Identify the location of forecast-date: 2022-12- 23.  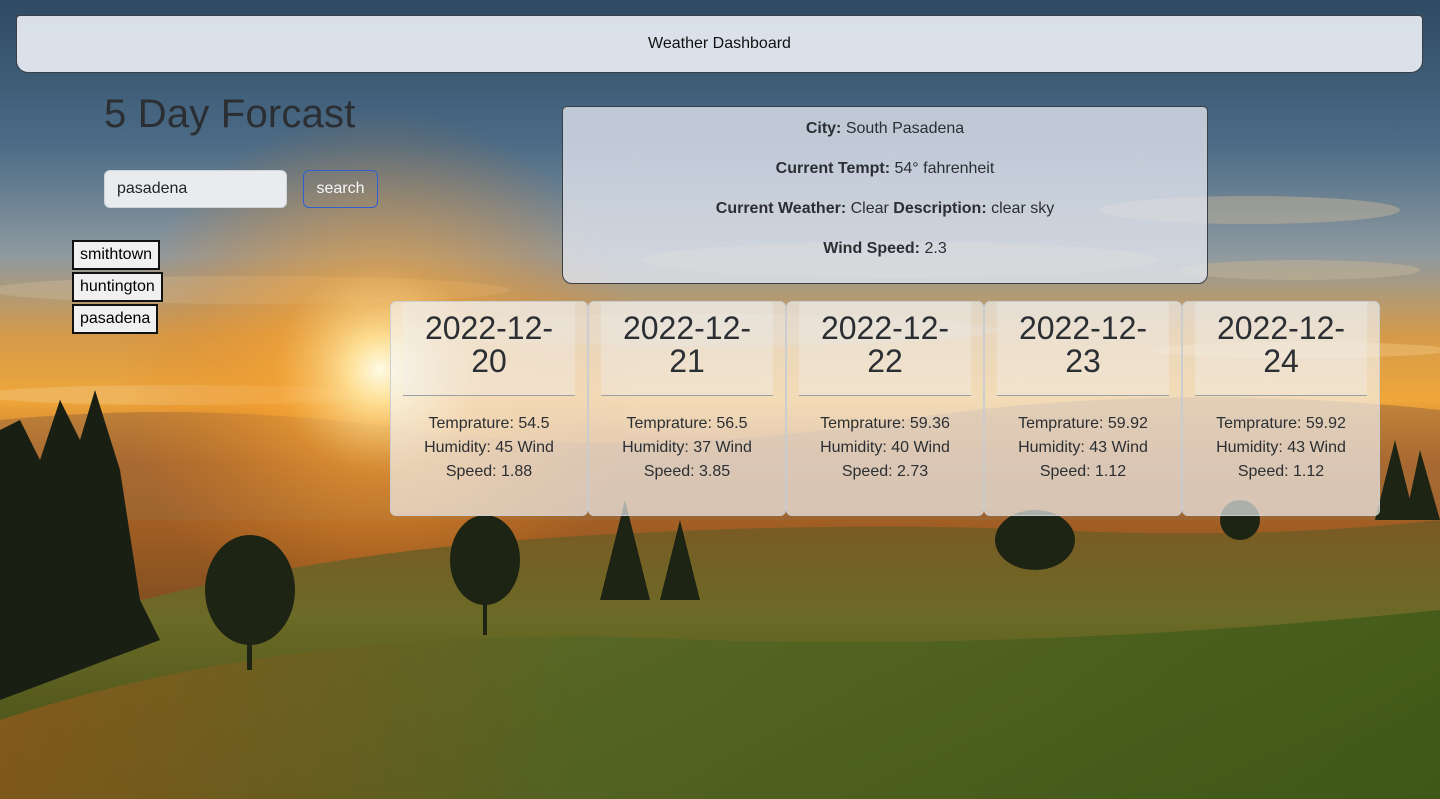
(1083, 349).